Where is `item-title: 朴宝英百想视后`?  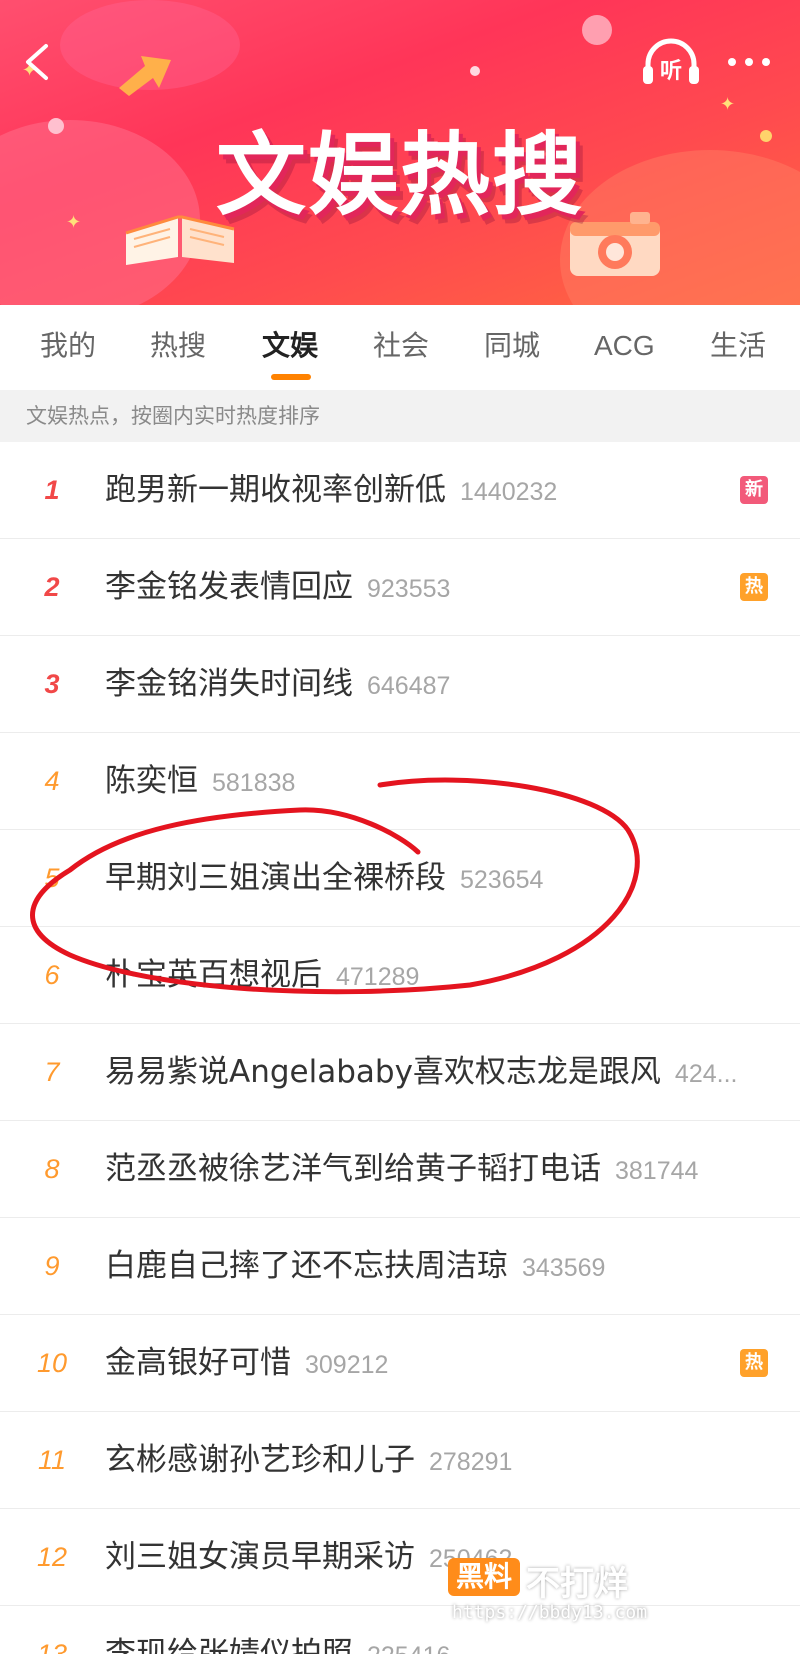
item-title: 朴宝英百想视后 is located at coordinates (213, 975).